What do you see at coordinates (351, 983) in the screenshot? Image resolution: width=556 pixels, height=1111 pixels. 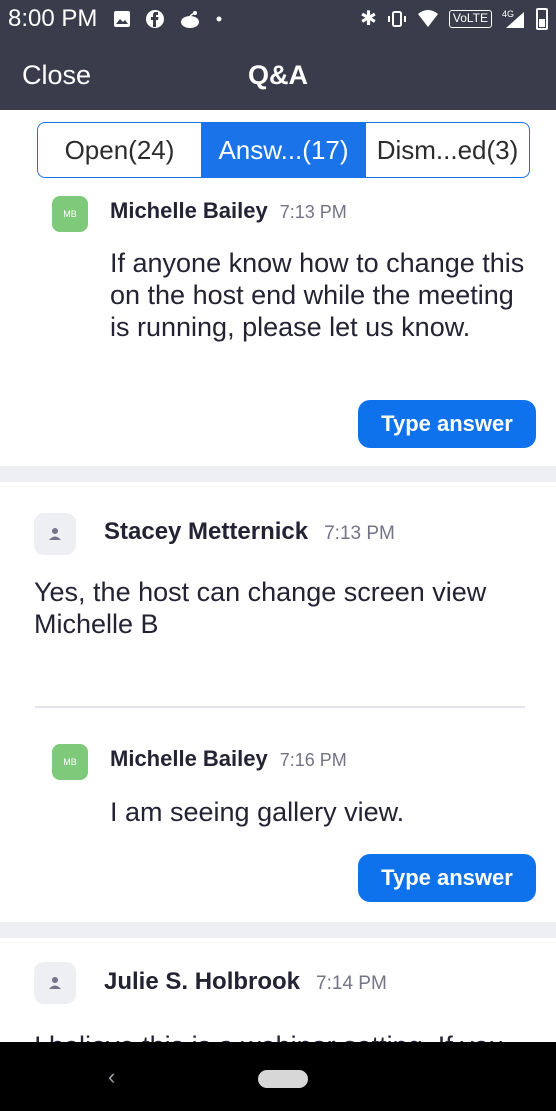 I see `answer-time: 7:14 PM` at bounding box center [351, 983].